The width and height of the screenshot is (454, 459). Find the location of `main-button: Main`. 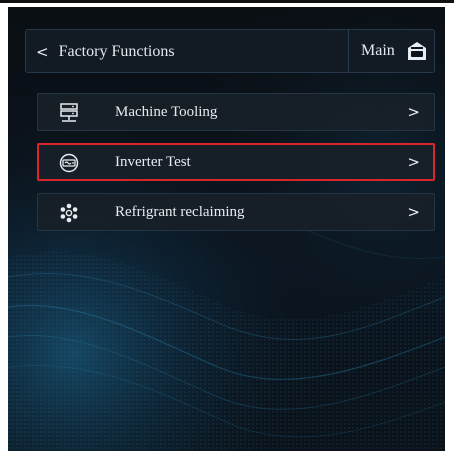

main-button: Main is located at coordinates (391, 51).